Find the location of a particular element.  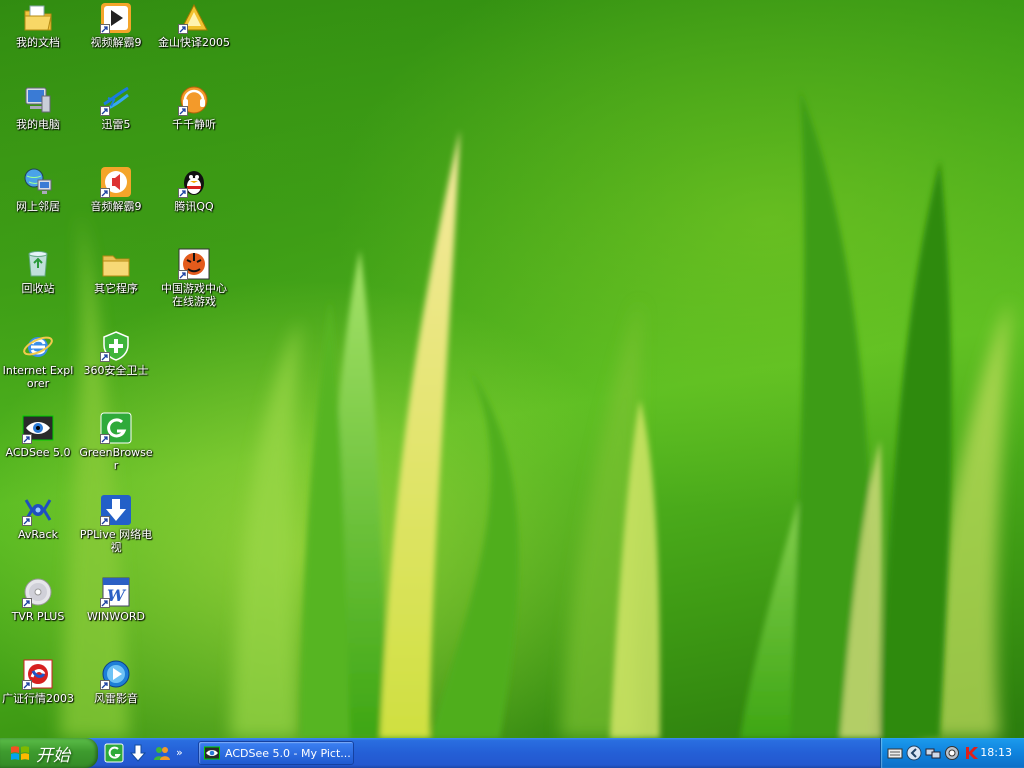

desktop-icon-audio-player: 音频解霸9 is located at coordinates (116, 189).